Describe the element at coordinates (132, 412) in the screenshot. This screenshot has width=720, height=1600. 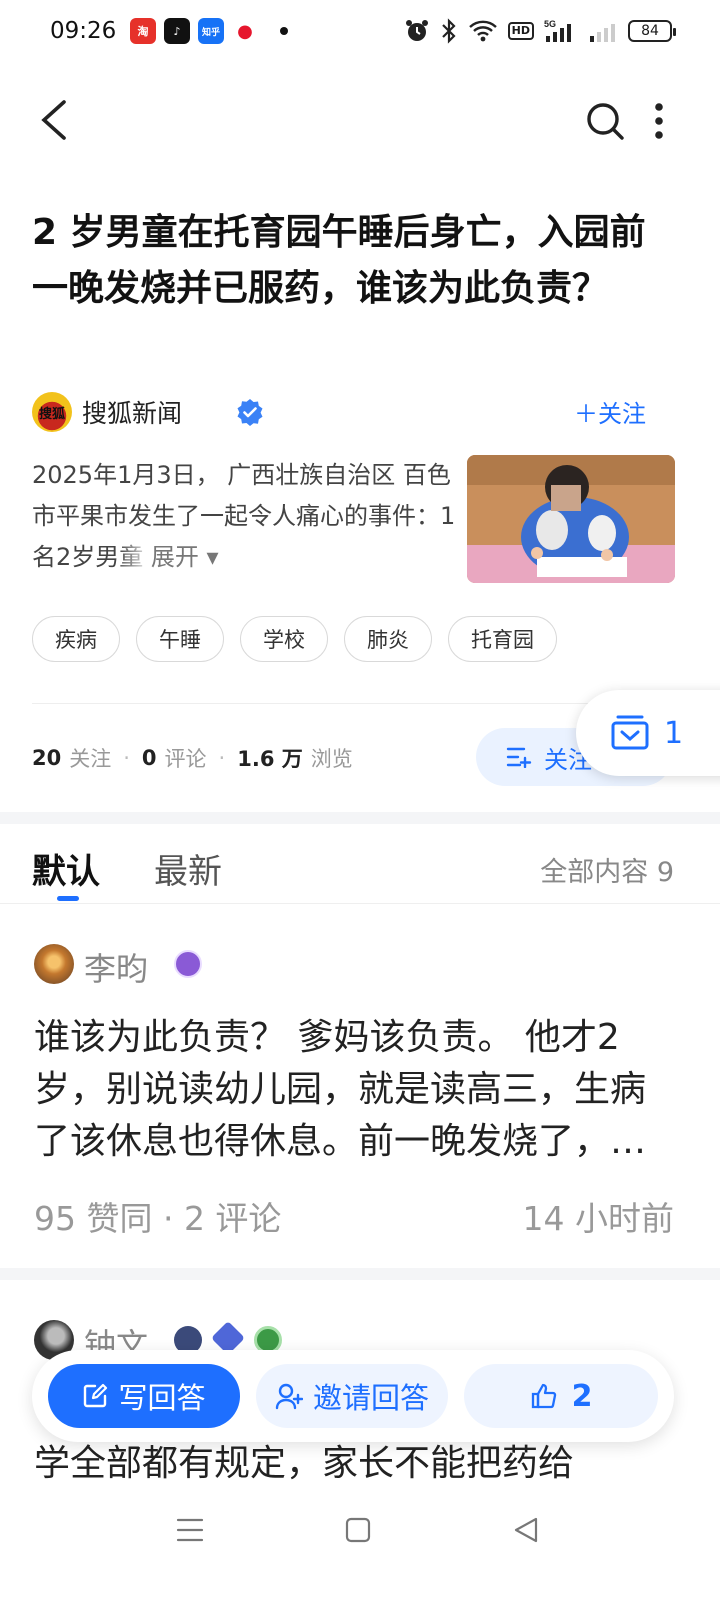
I see `author-name: 搜狐新闻` at that location.